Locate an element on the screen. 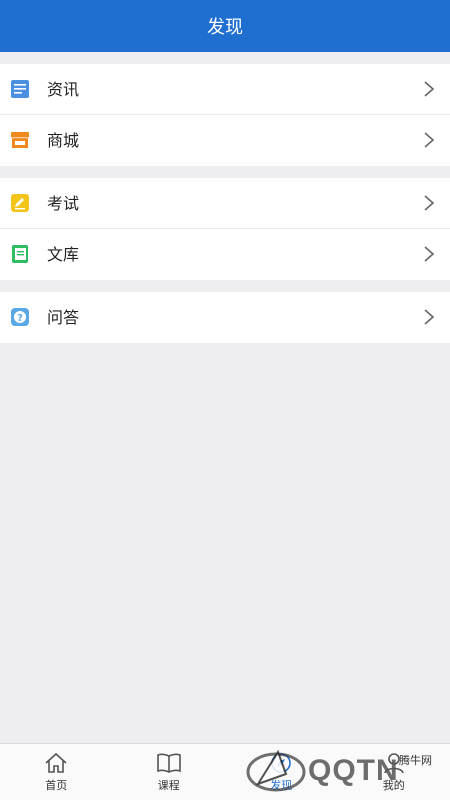  tab-label: 发现 is located at coordinates (281, 785).